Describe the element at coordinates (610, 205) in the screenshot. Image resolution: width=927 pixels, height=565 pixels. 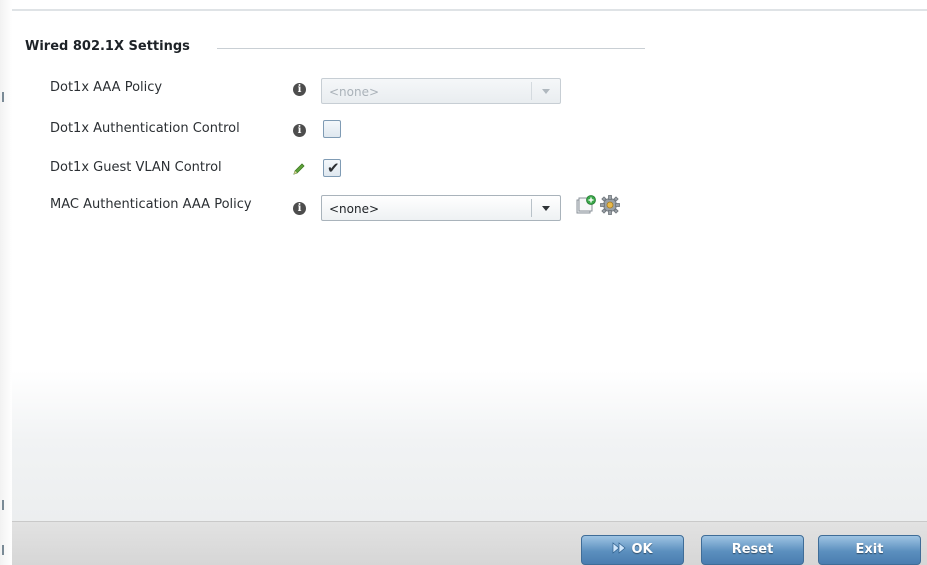
I see `gear-icon` at that location.